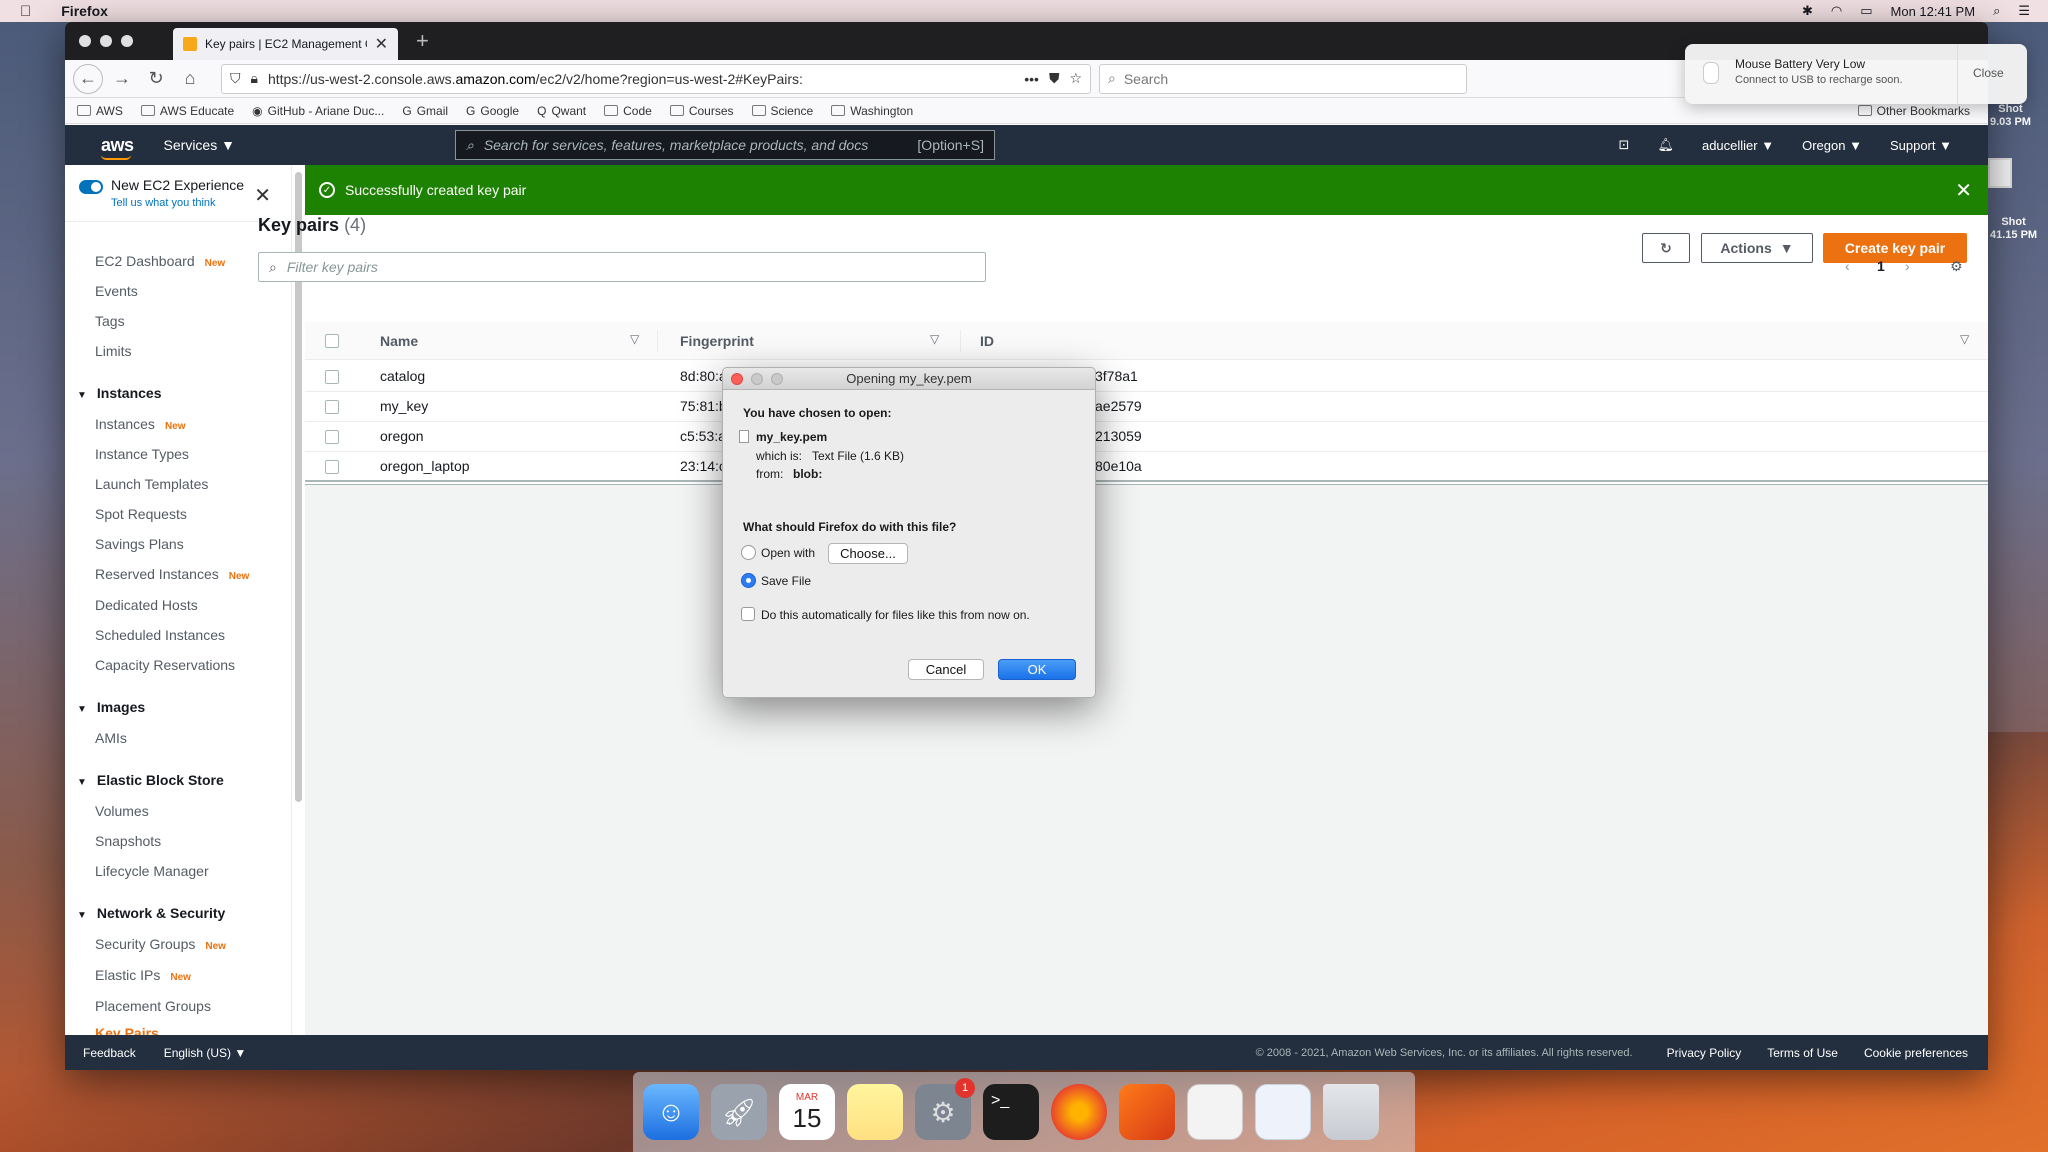 The height and width of the screenshot is (1152, 2048). What do you see at coordinates (1283, 78) in the screenshot?
I see `search-bar: ⌕ Search` at bounding box center [1283, 78].